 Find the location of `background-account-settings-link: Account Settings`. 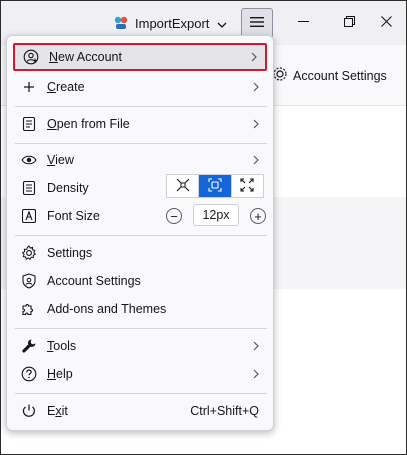

background-account-settings-link: Account Settings is located at coordinates (330, 75).